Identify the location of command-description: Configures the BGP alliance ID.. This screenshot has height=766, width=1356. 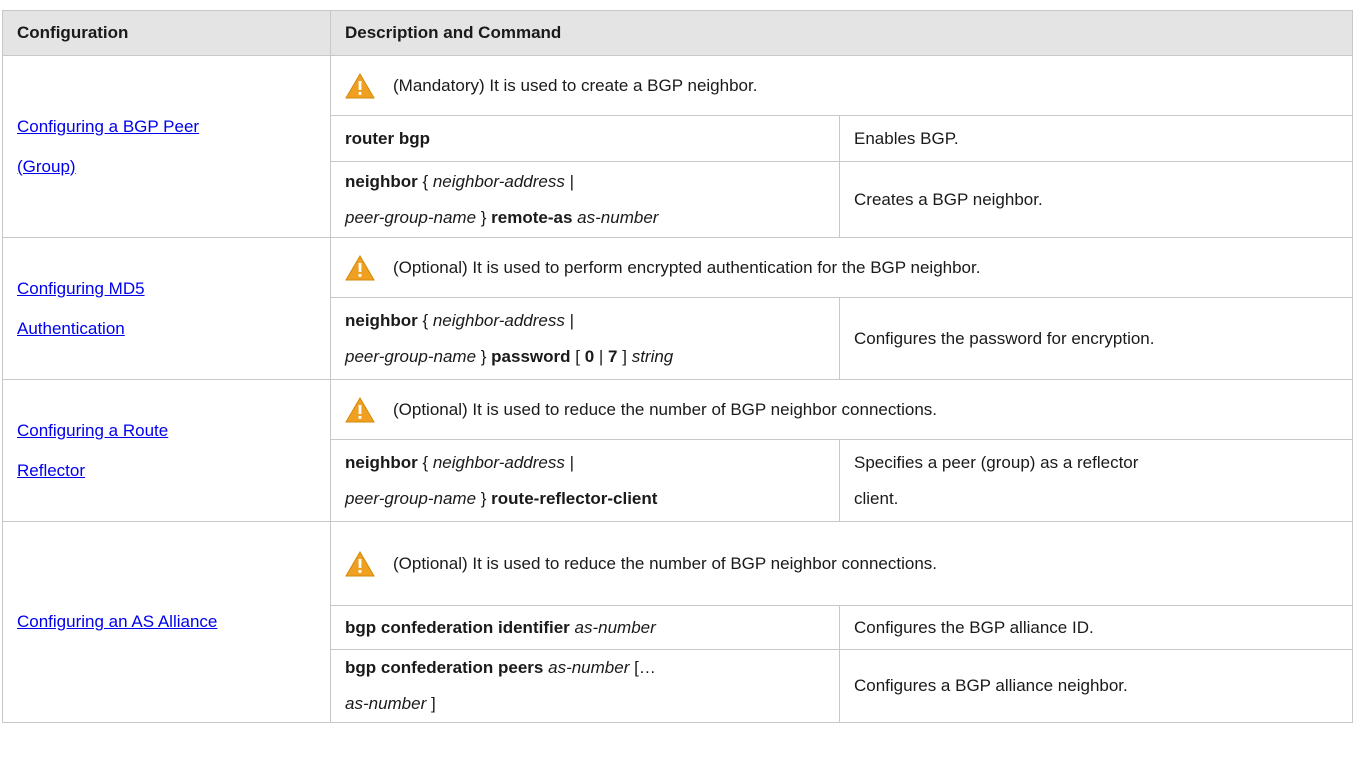
(974, 627).